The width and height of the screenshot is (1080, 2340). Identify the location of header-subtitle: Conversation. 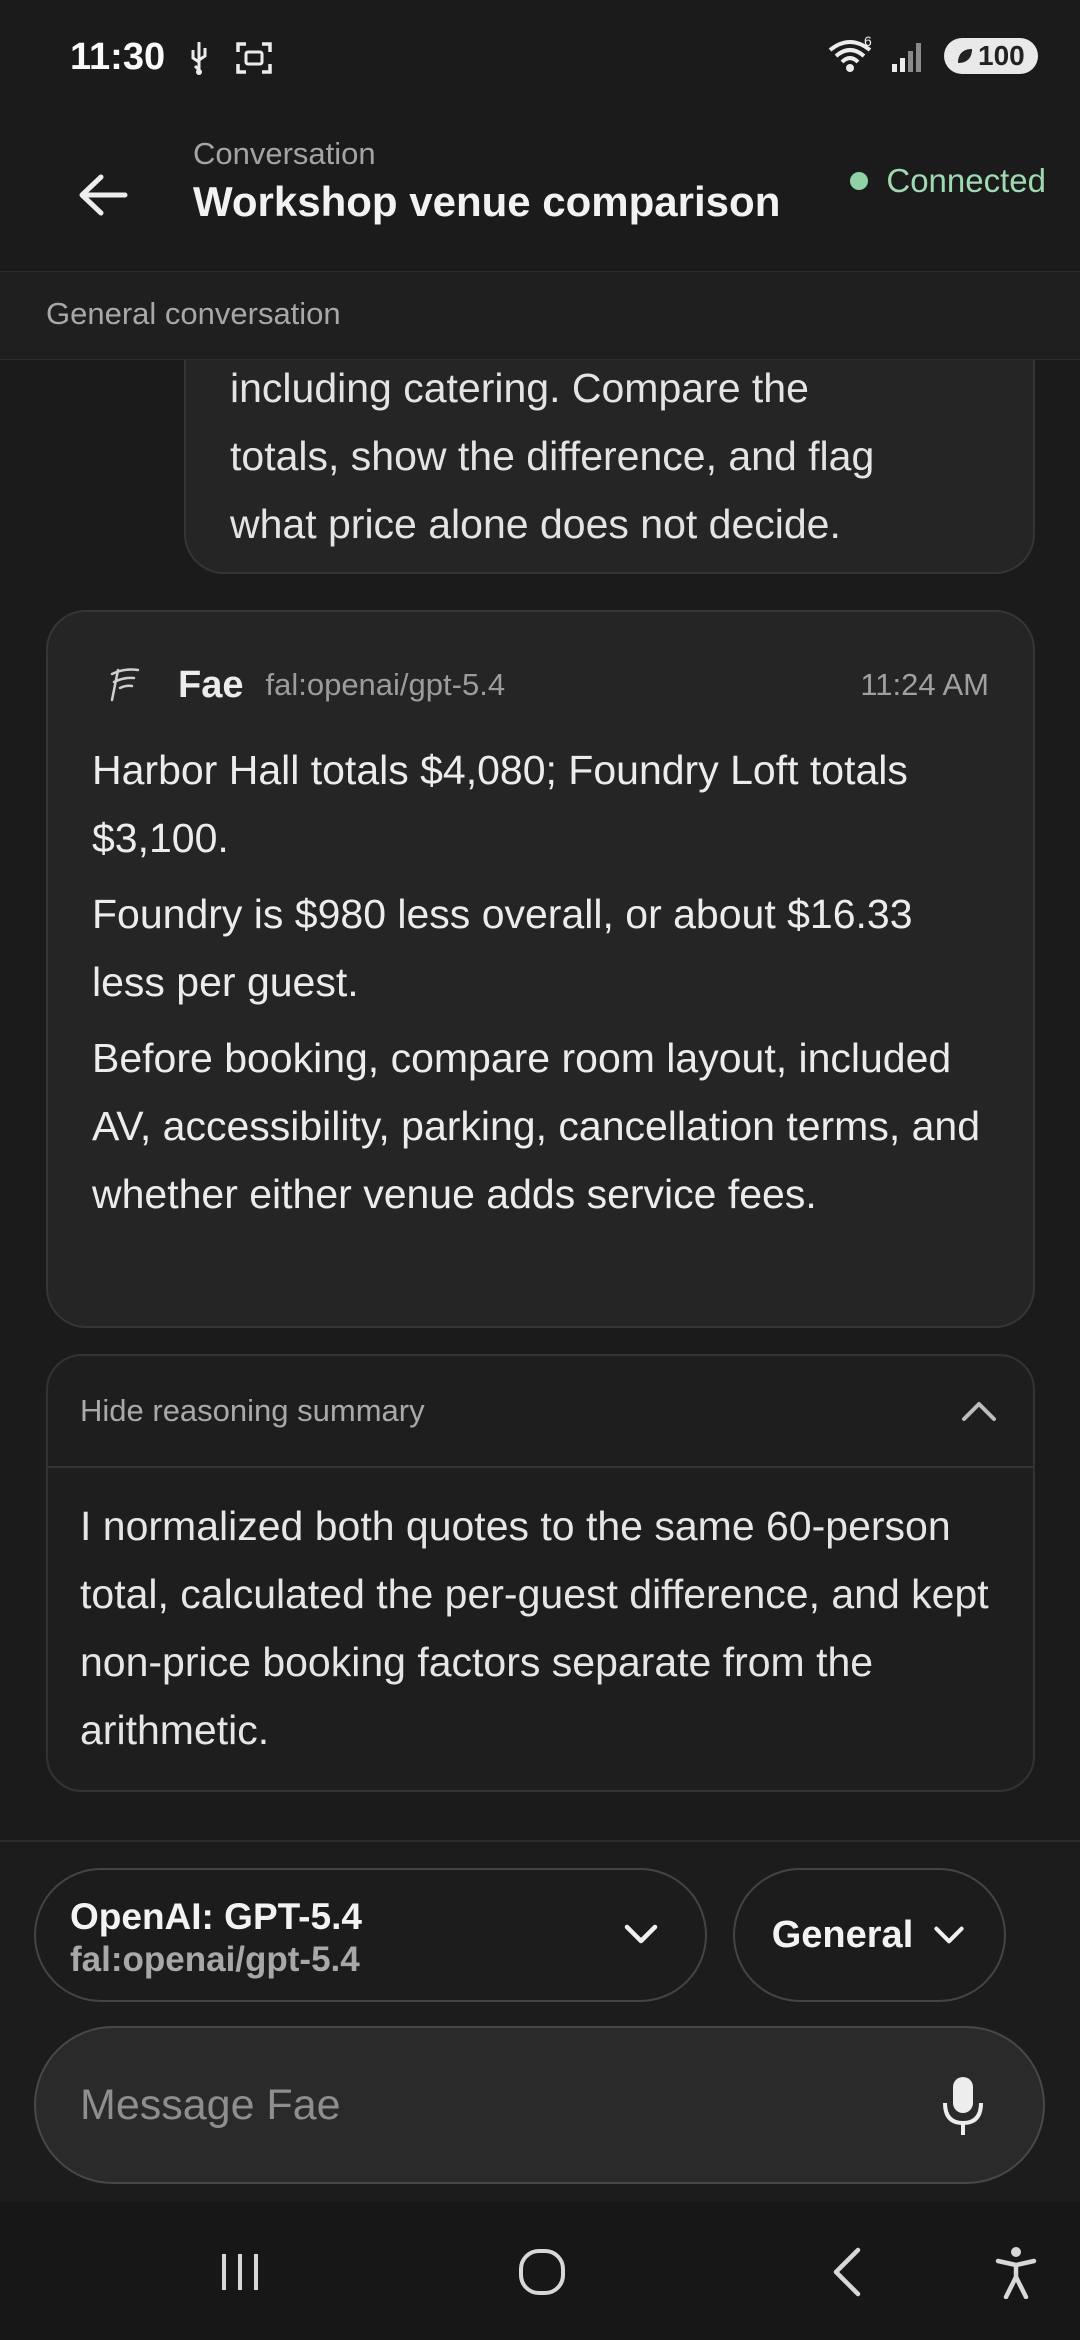
(284, 153).